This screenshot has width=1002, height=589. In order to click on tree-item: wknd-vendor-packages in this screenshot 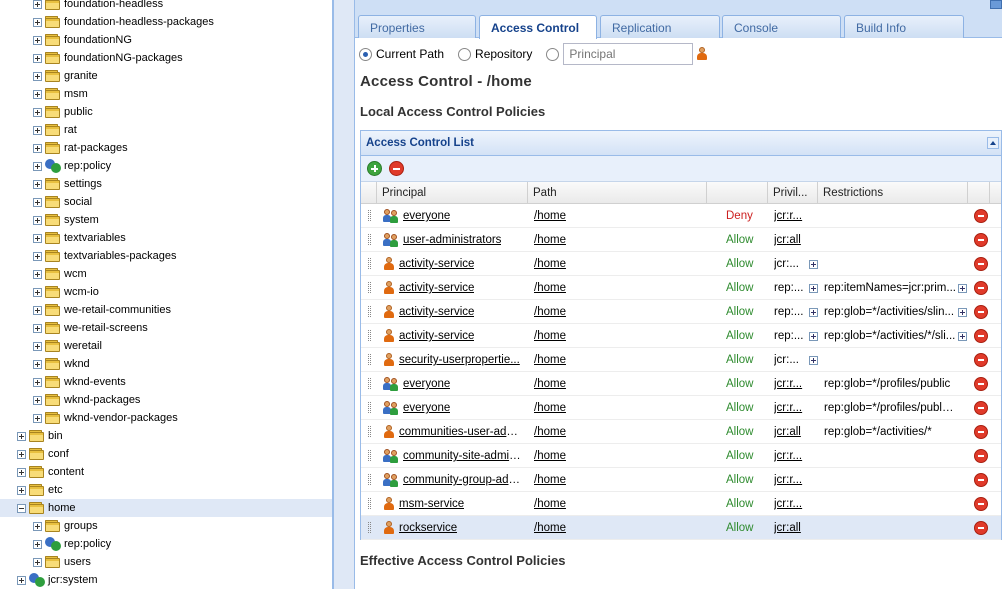, I will do `click(166, 418)`.